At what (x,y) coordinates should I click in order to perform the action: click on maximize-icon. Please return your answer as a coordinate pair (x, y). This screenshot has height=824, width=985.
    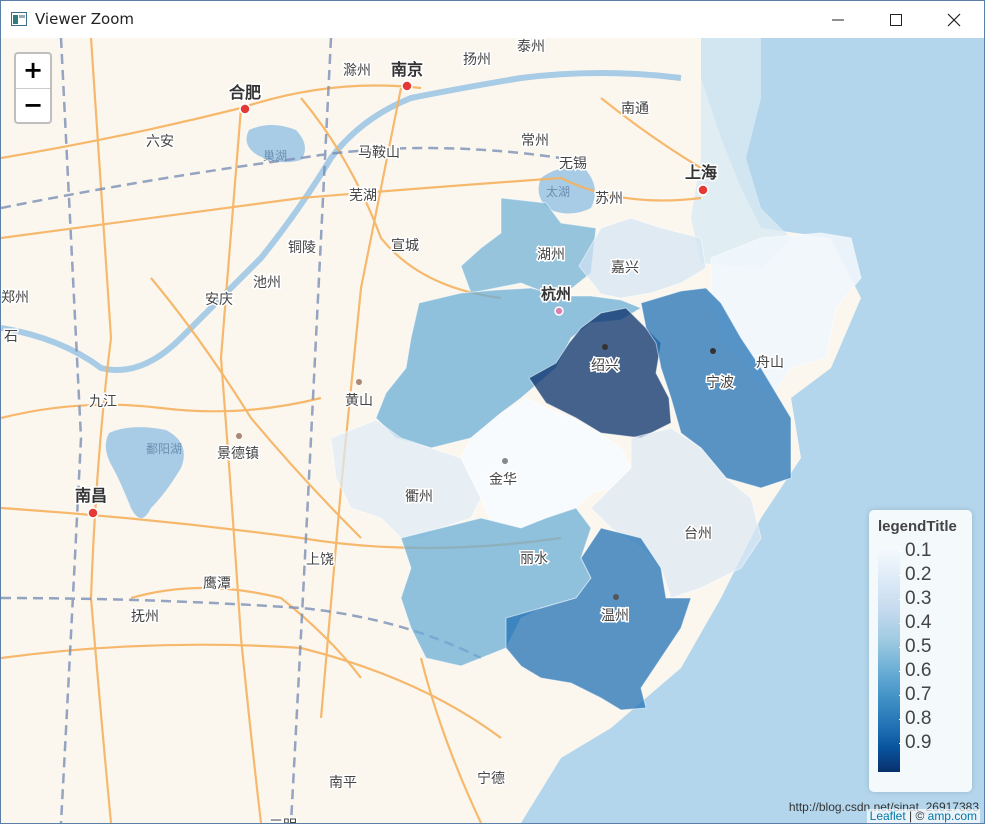
    Looking at the image, I should click on (896, 19).